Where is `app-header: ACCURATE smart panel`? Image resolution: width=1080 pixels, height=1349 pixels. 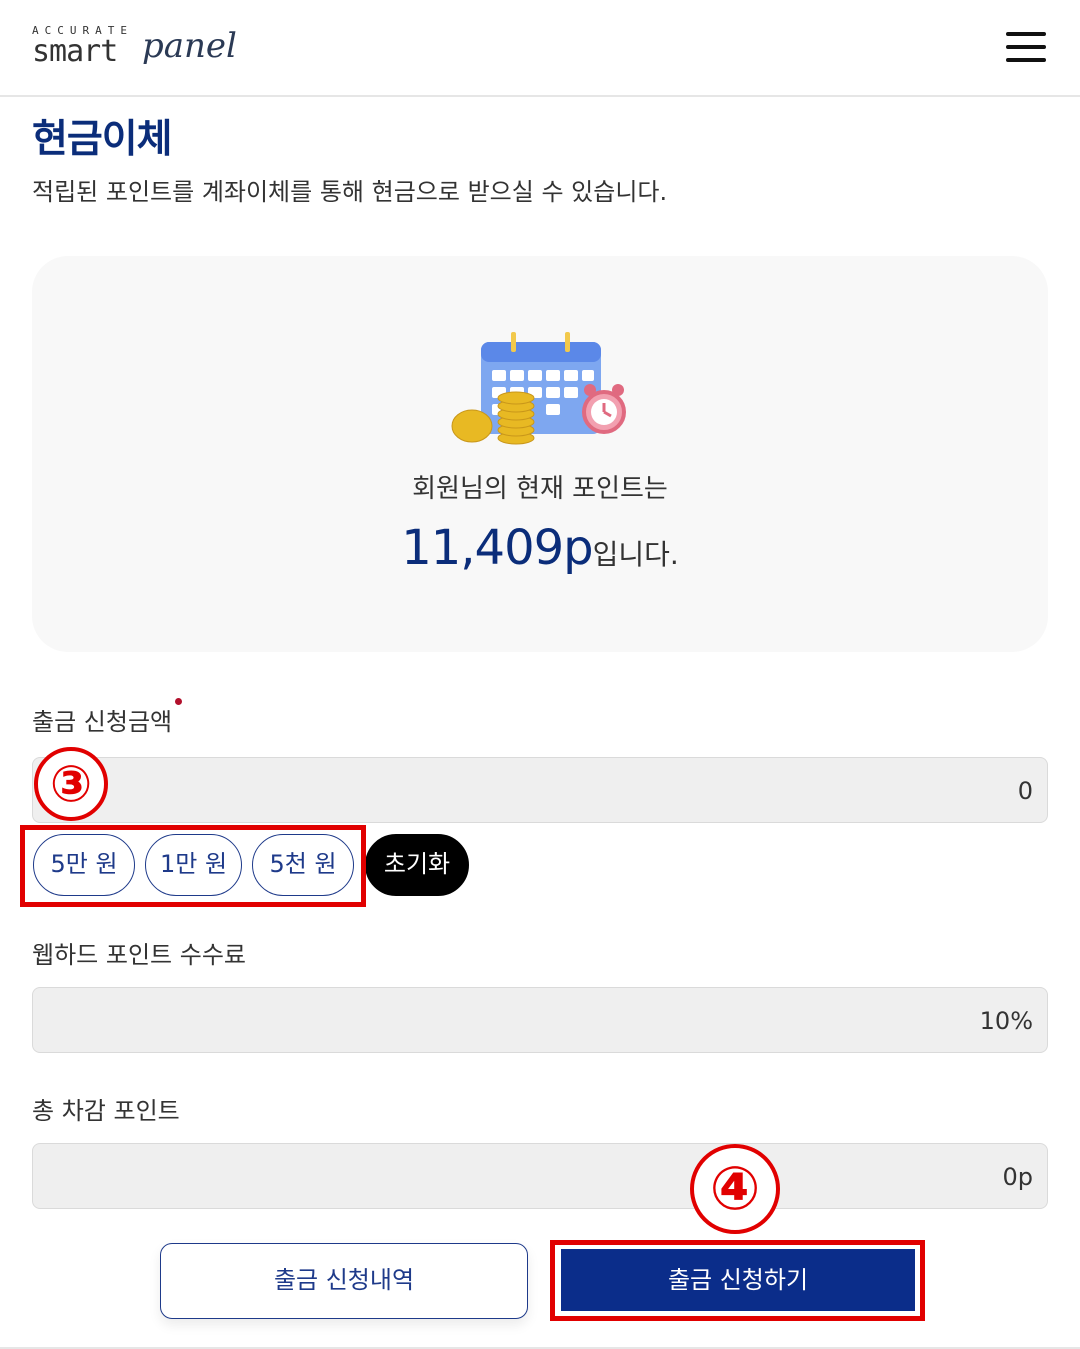
app-header: ACCURATE smart panel is located at coordinates (540, 48).